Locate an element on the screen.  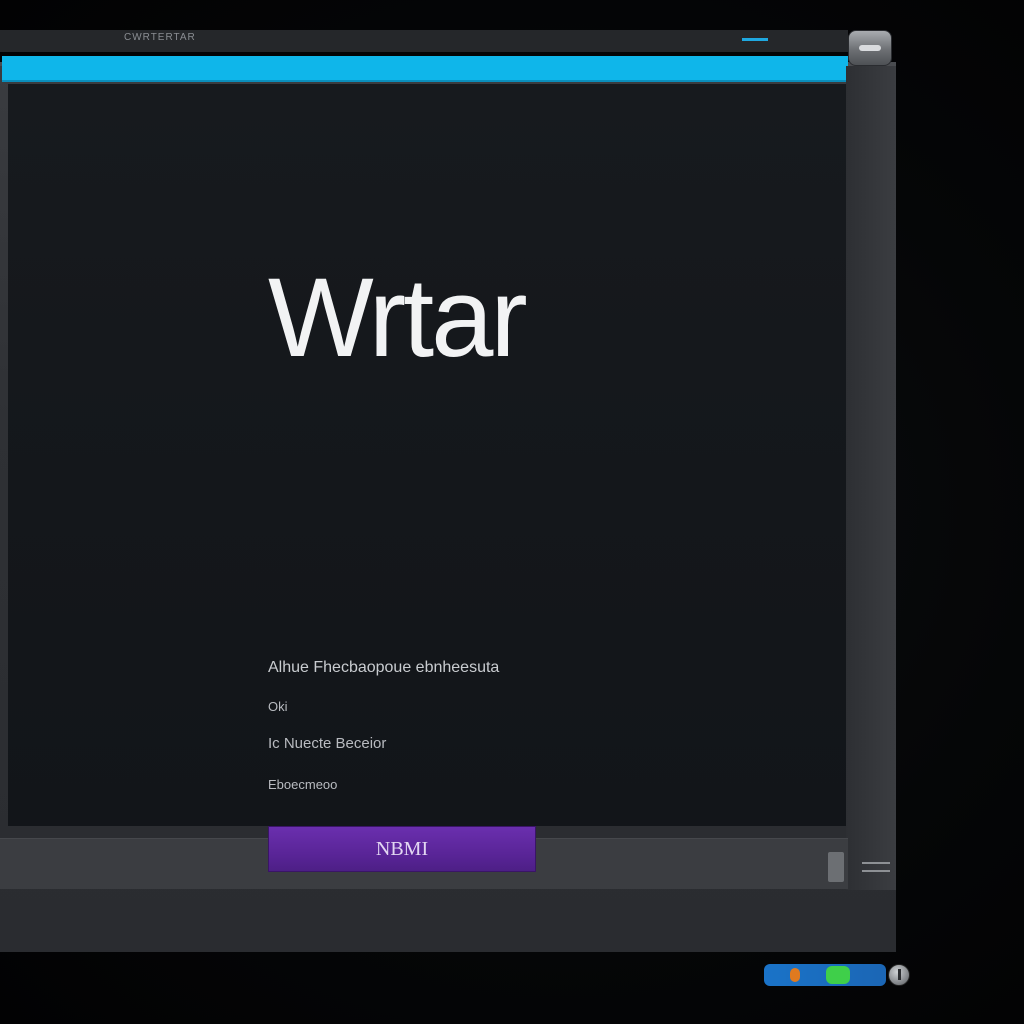
resize-handle-icon is located at coordinates (836, 867).